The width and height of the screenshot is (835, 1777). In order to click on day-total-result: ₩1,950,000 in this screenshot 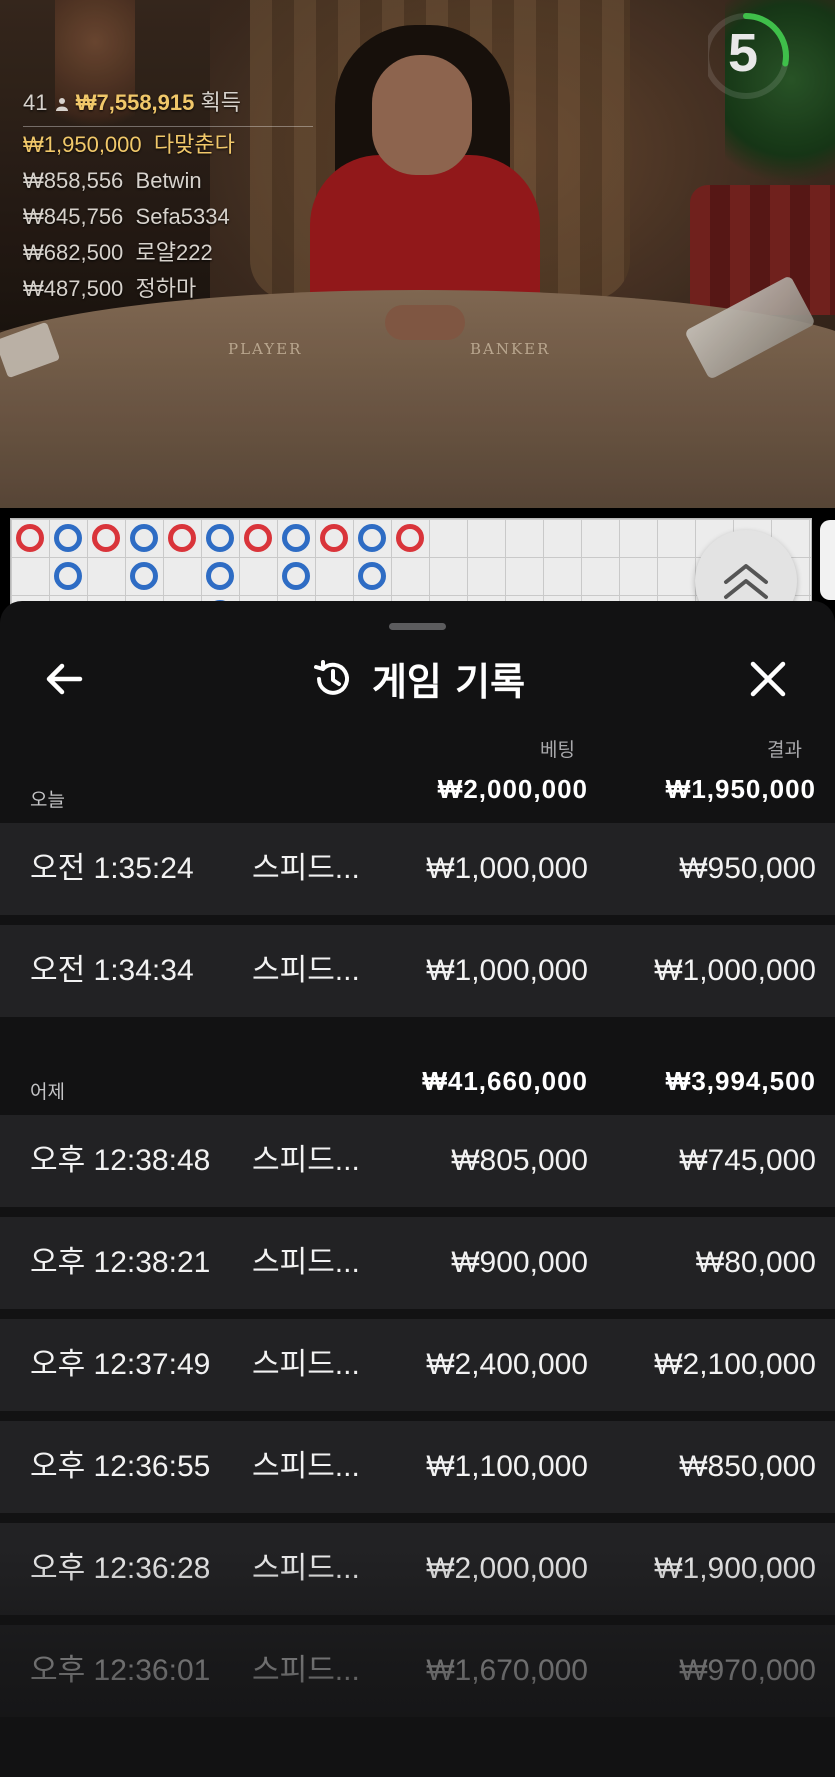, I will do `click(740, 789)`.